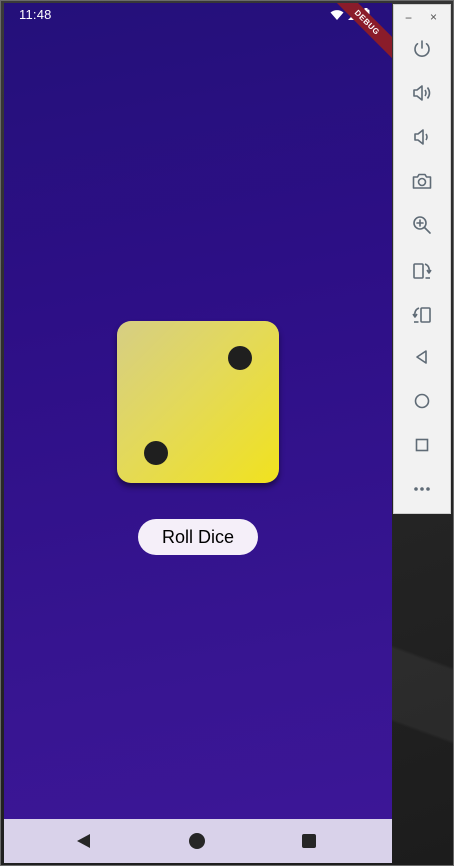 This screenshot has width=454, height=866. Describe the element at coordinates (422, 489) in the screenshot. I see `more-icon` at that location.